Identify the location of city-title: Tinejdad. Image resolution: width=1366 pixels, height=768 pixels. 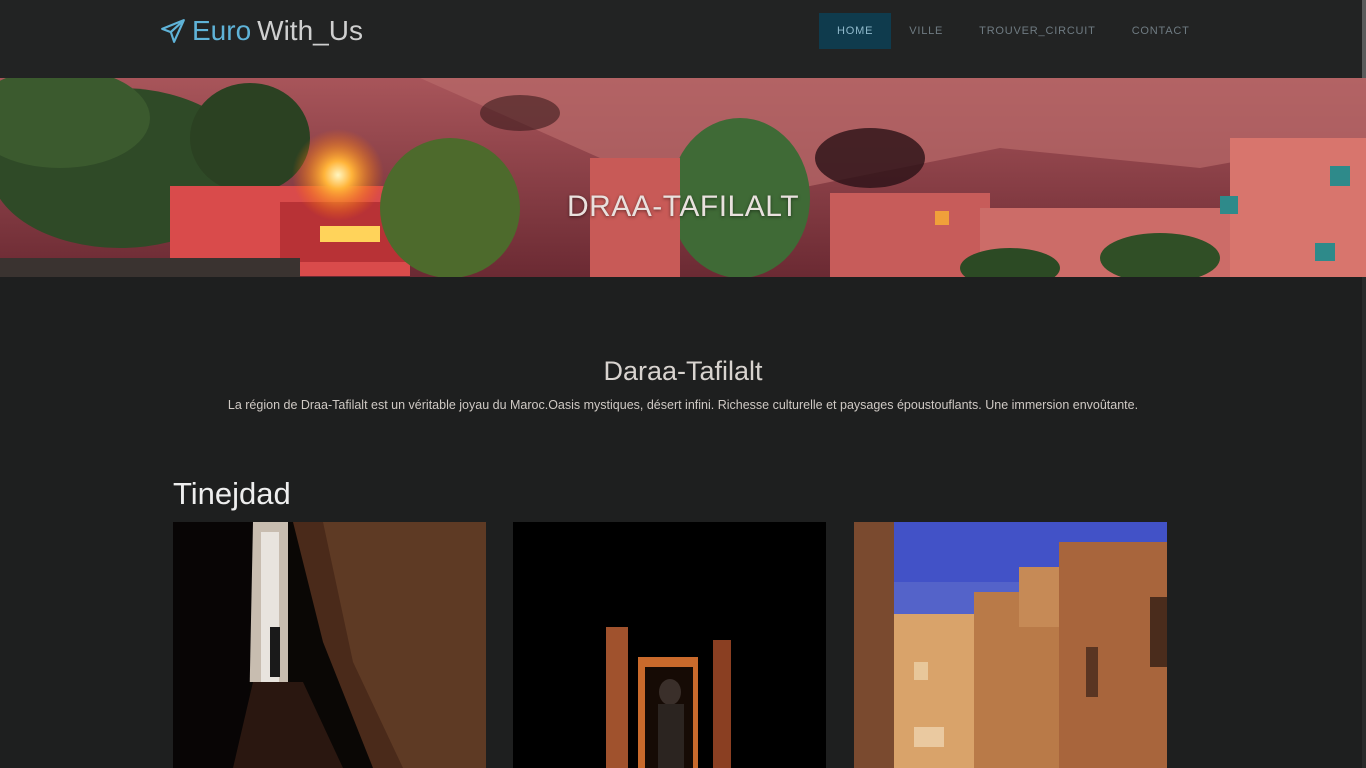
(232, 493).